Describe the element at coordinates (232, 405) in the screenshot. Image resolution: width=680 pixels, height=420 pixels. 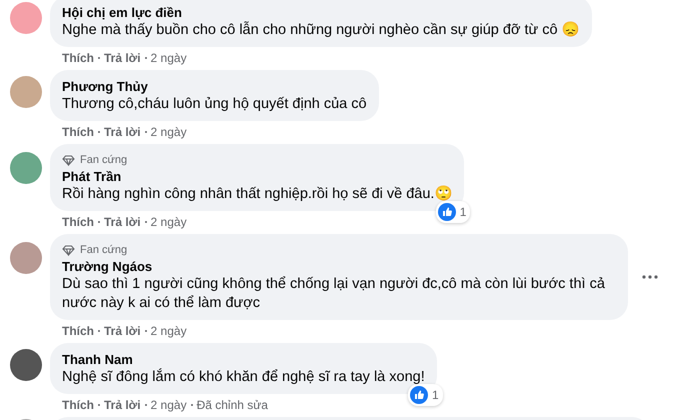
I see `edited-label: Đã chỉnh sửa` at that location.